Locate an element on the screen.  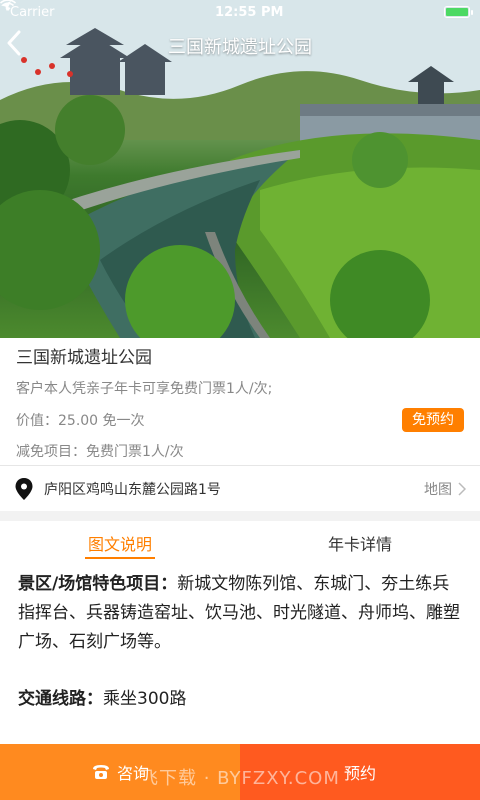
no-reservation-badge: 免预约 is located at coordinates (433, 420).